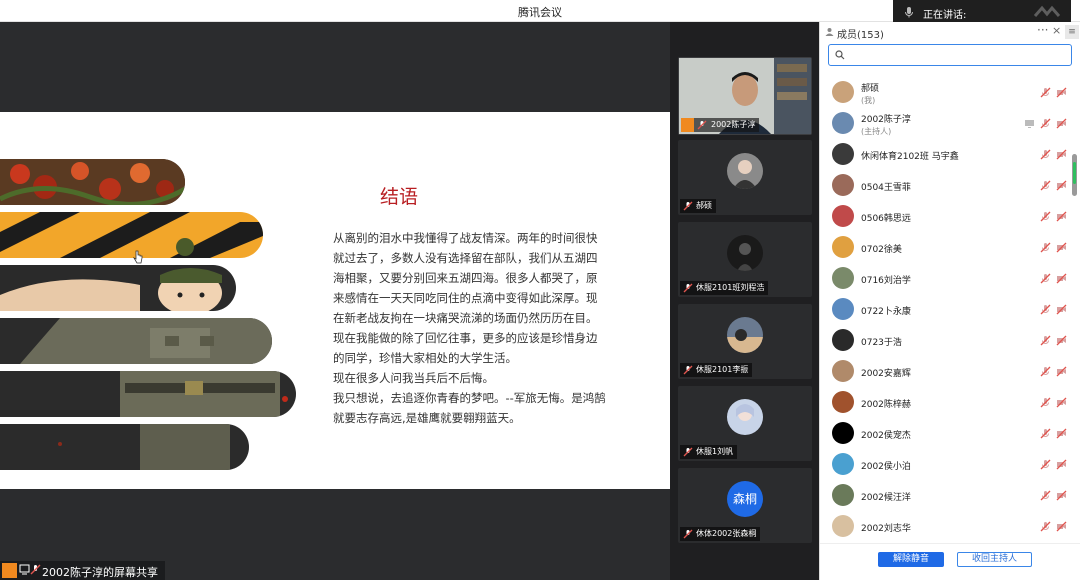 The width and height of the screenshot is (1080, 580). Describe the element at coordinates (945, 371) in the screenshot. I see `member-row: 2002安嘉辉` at that location.